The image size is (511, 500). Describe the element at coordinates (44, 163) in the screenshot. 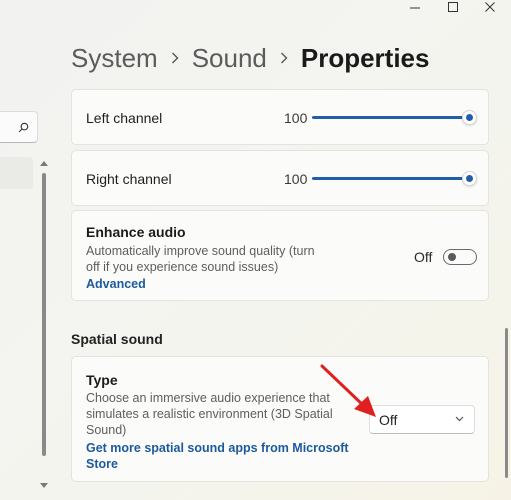

I see `scroll-up-icon` at that location.